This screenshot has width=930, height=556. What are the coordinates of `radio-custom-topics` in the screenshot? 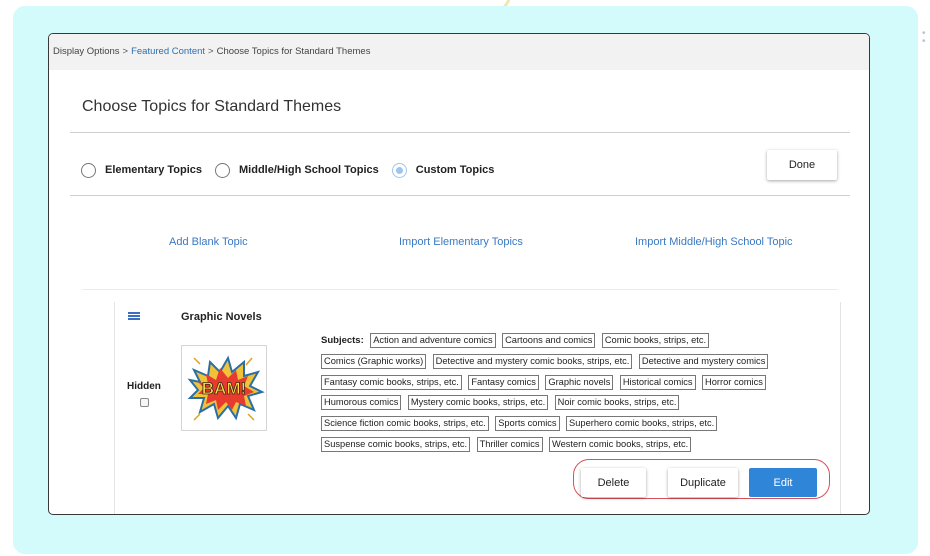 It's located at (399, 170).